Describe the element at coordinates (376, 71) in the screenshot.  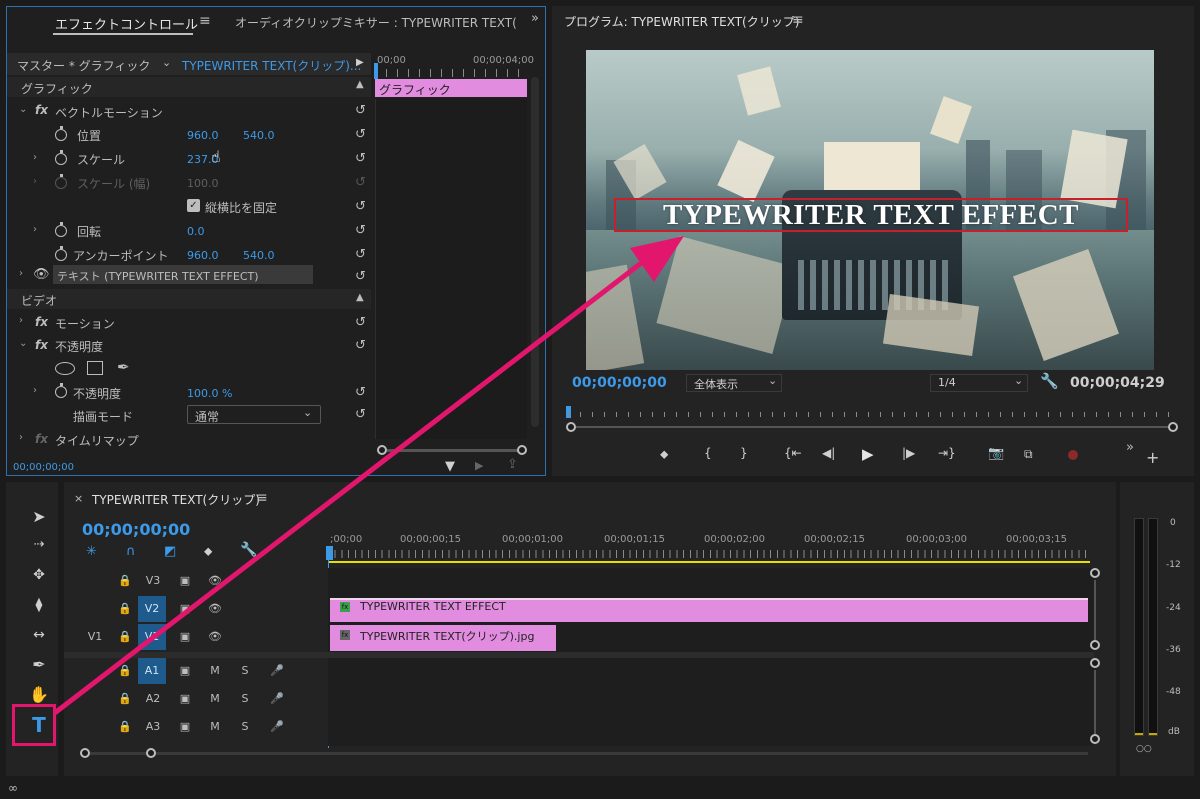
I see `mini-playhead` at that location.